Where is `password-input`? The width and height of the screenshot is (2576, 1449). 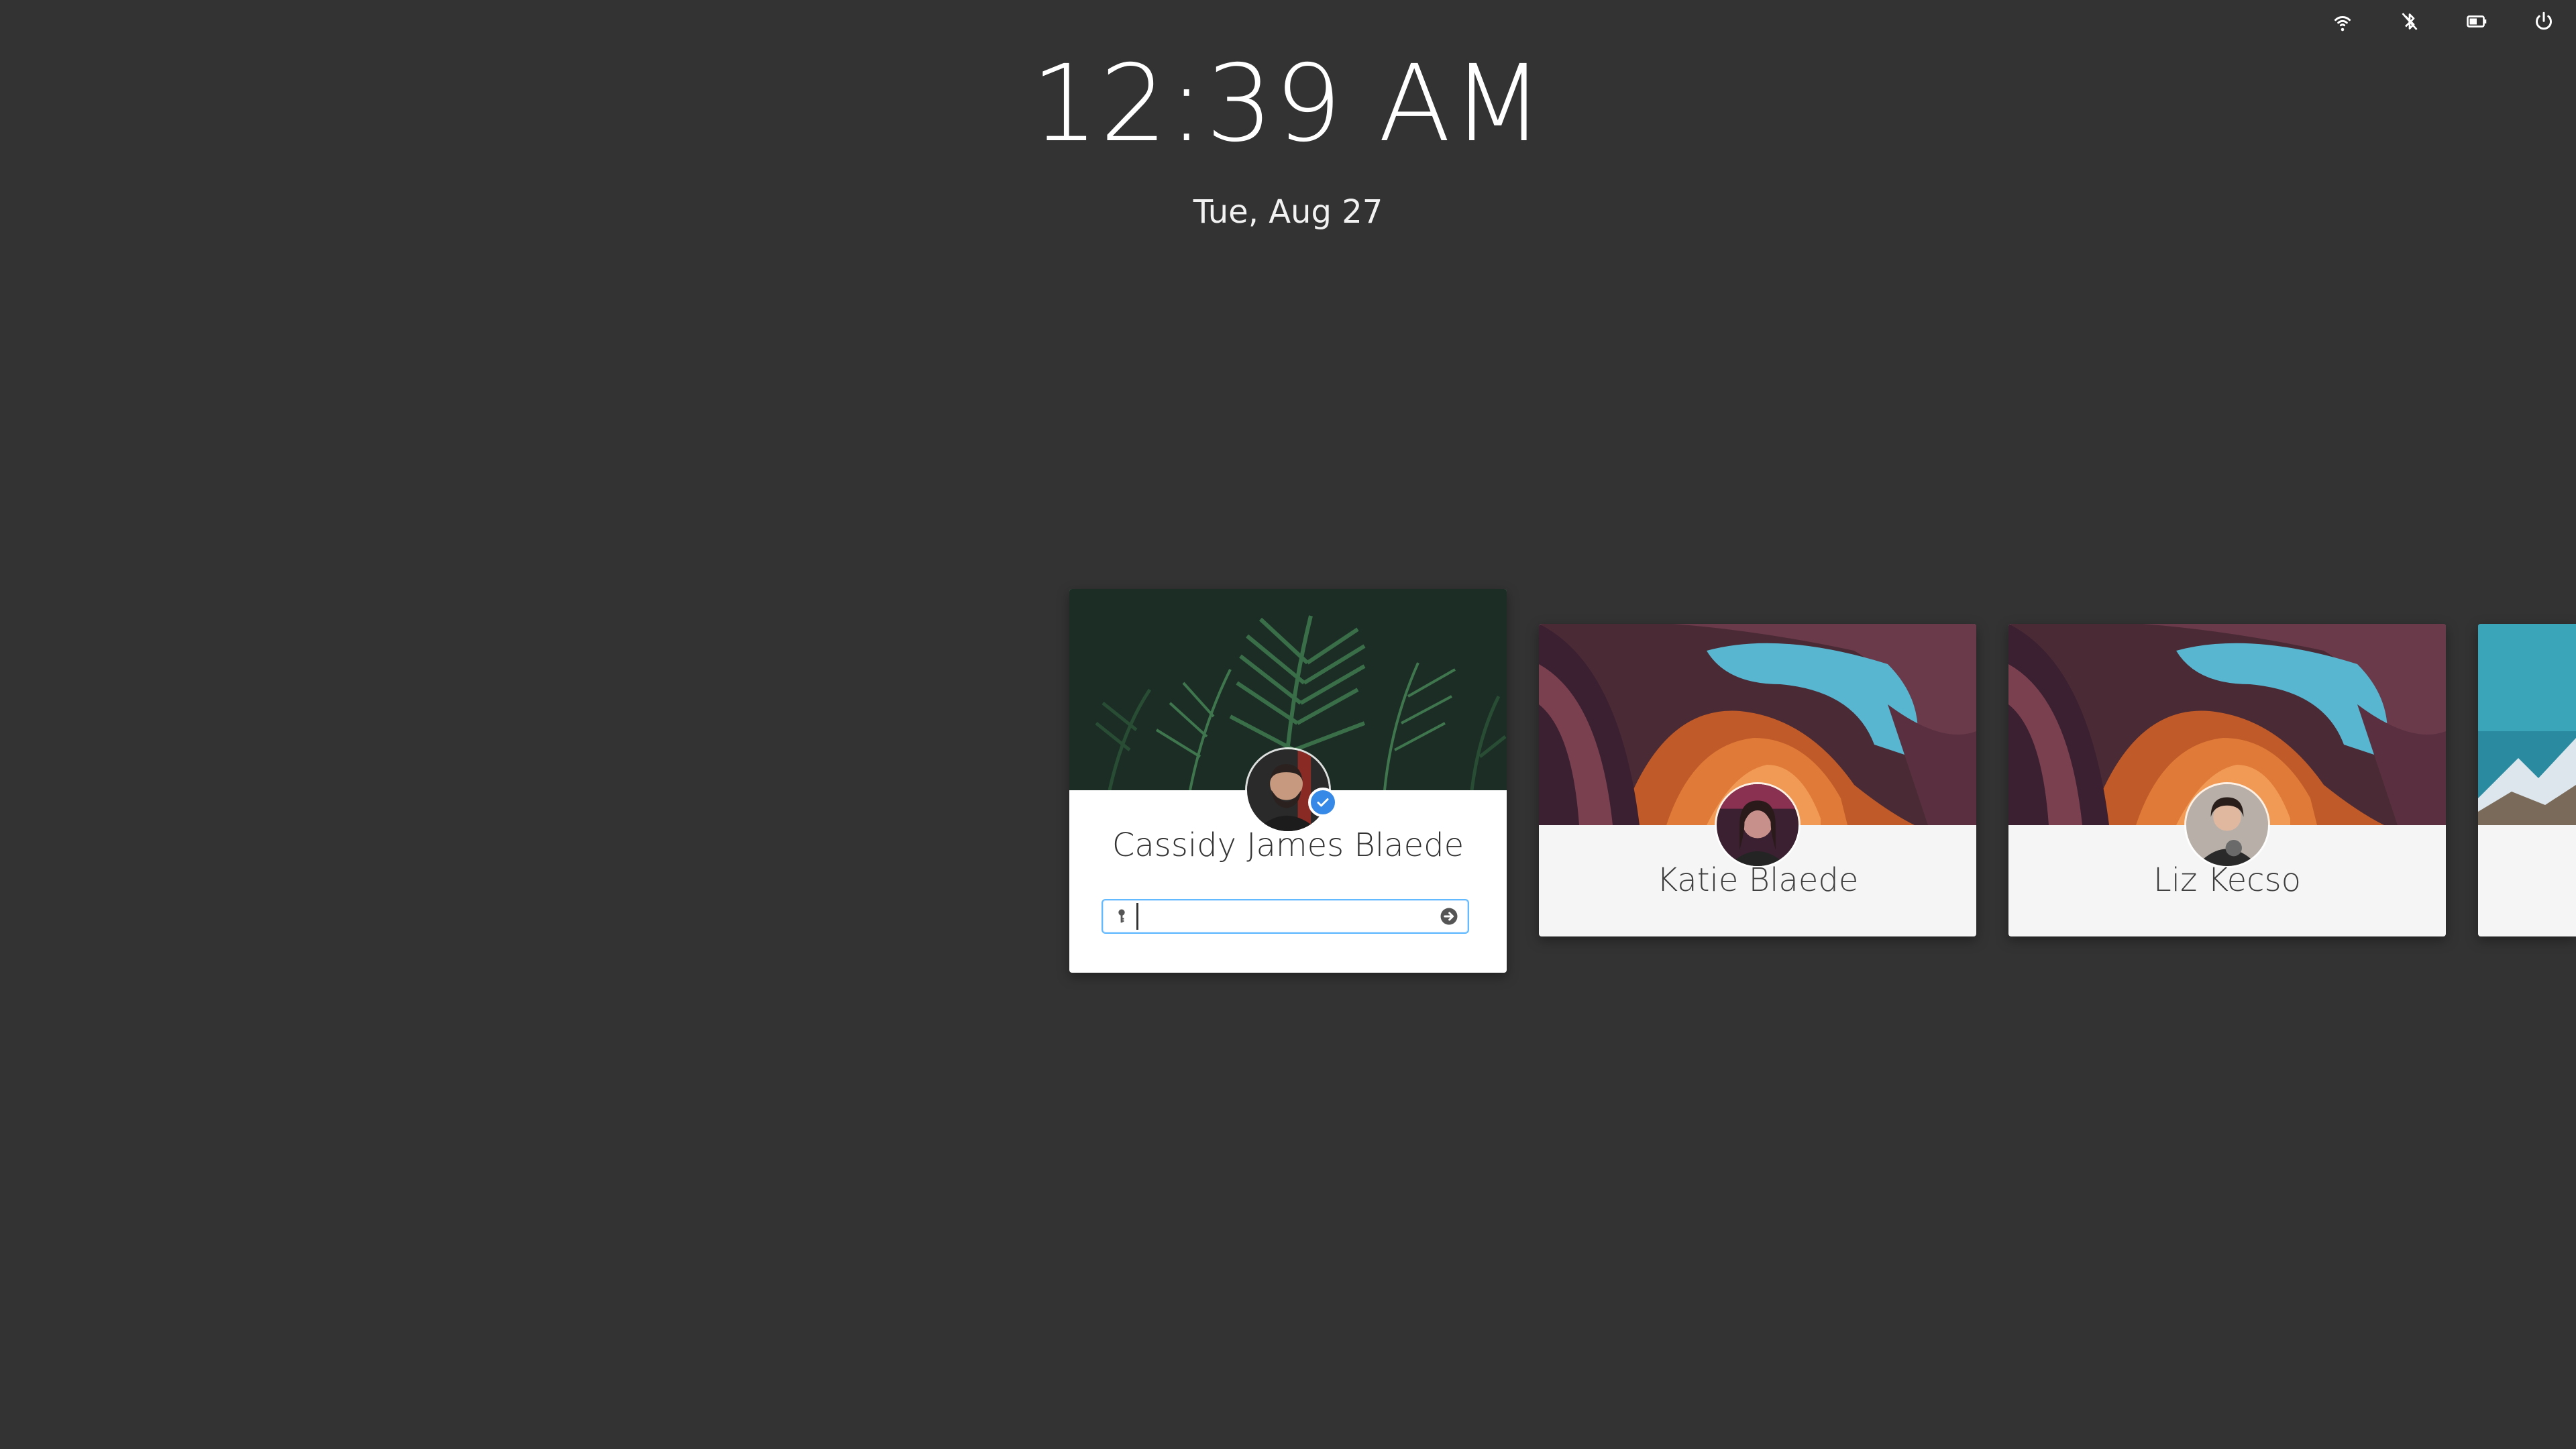 password-input is located at coordinates (1286, 916).